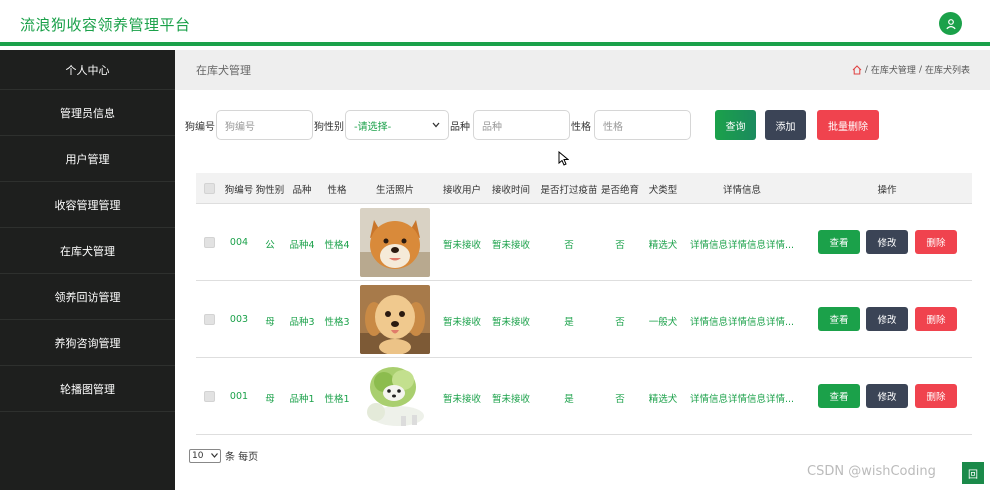 The width and height of the screenshot is (990, 490). Describe the element at coordinates (87, 251) in the screenshot. I see `sidebar-item-dog-inventory: 在库犬管理` at that location.